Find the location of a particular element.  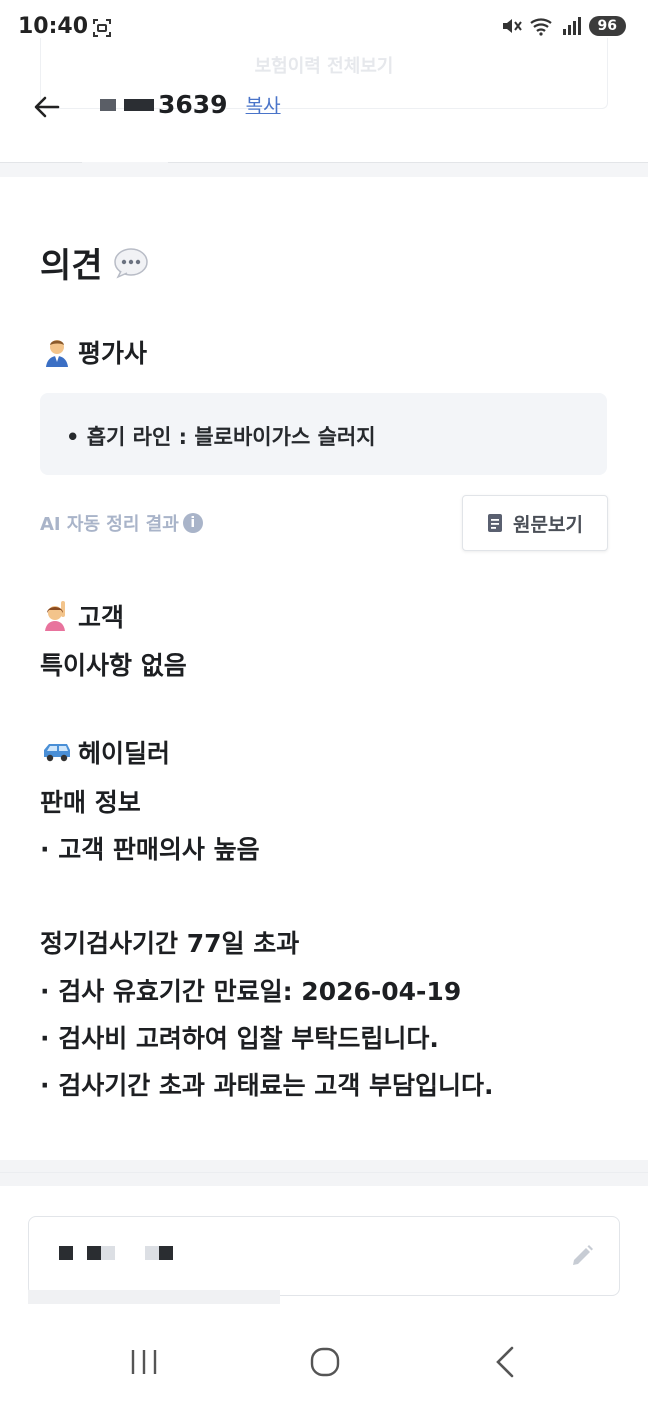

license-plate: 3639 복사 is located at coordinates (190, 104).